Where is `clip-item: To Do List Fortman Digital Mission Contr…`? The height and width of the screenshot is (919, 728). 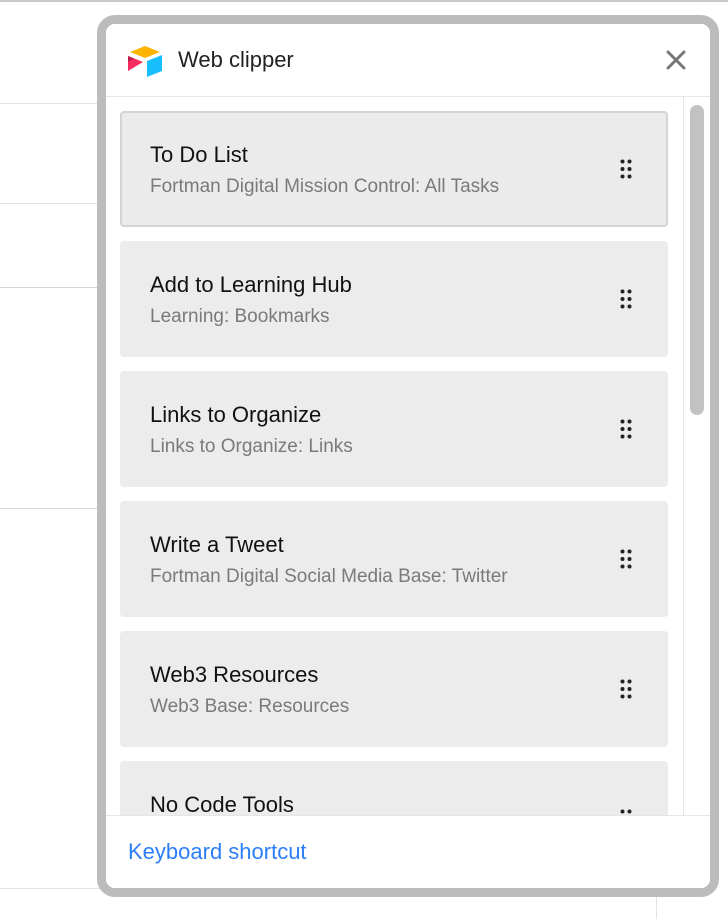
clip-item: To Do List Fortman Digital Mission Contr… is located at coordinates (394, 169).